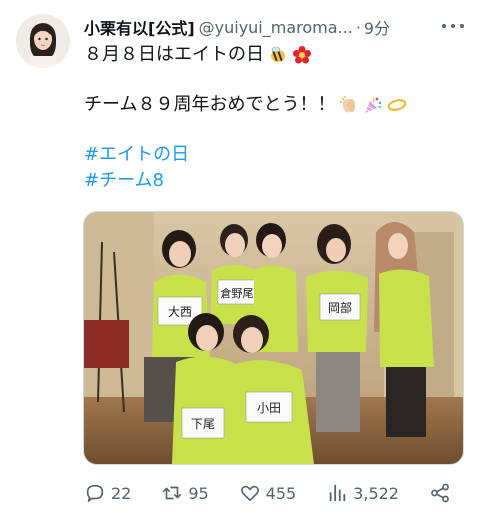  Describe the element at coordinates (453, 26) in the screenshot. I see `more-dots-icon` at that location.